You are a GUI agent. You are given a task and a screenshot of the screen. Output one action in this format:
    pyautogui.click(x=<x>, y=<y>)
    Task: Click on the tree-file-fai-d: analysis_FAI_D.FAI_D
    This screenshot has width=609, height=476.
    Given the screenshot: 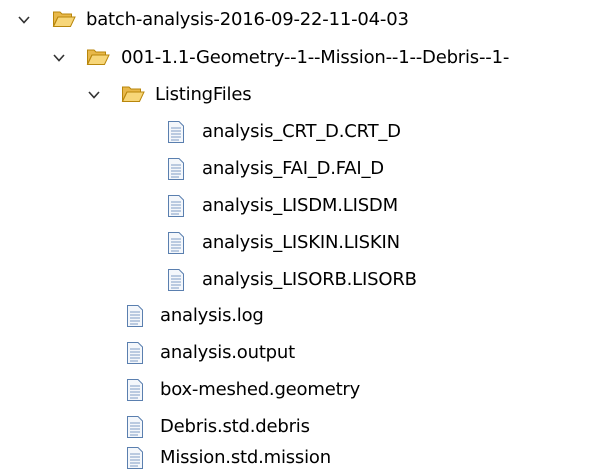 What is the action you would take?
    pyautogui.click(x=304, y=169)
    